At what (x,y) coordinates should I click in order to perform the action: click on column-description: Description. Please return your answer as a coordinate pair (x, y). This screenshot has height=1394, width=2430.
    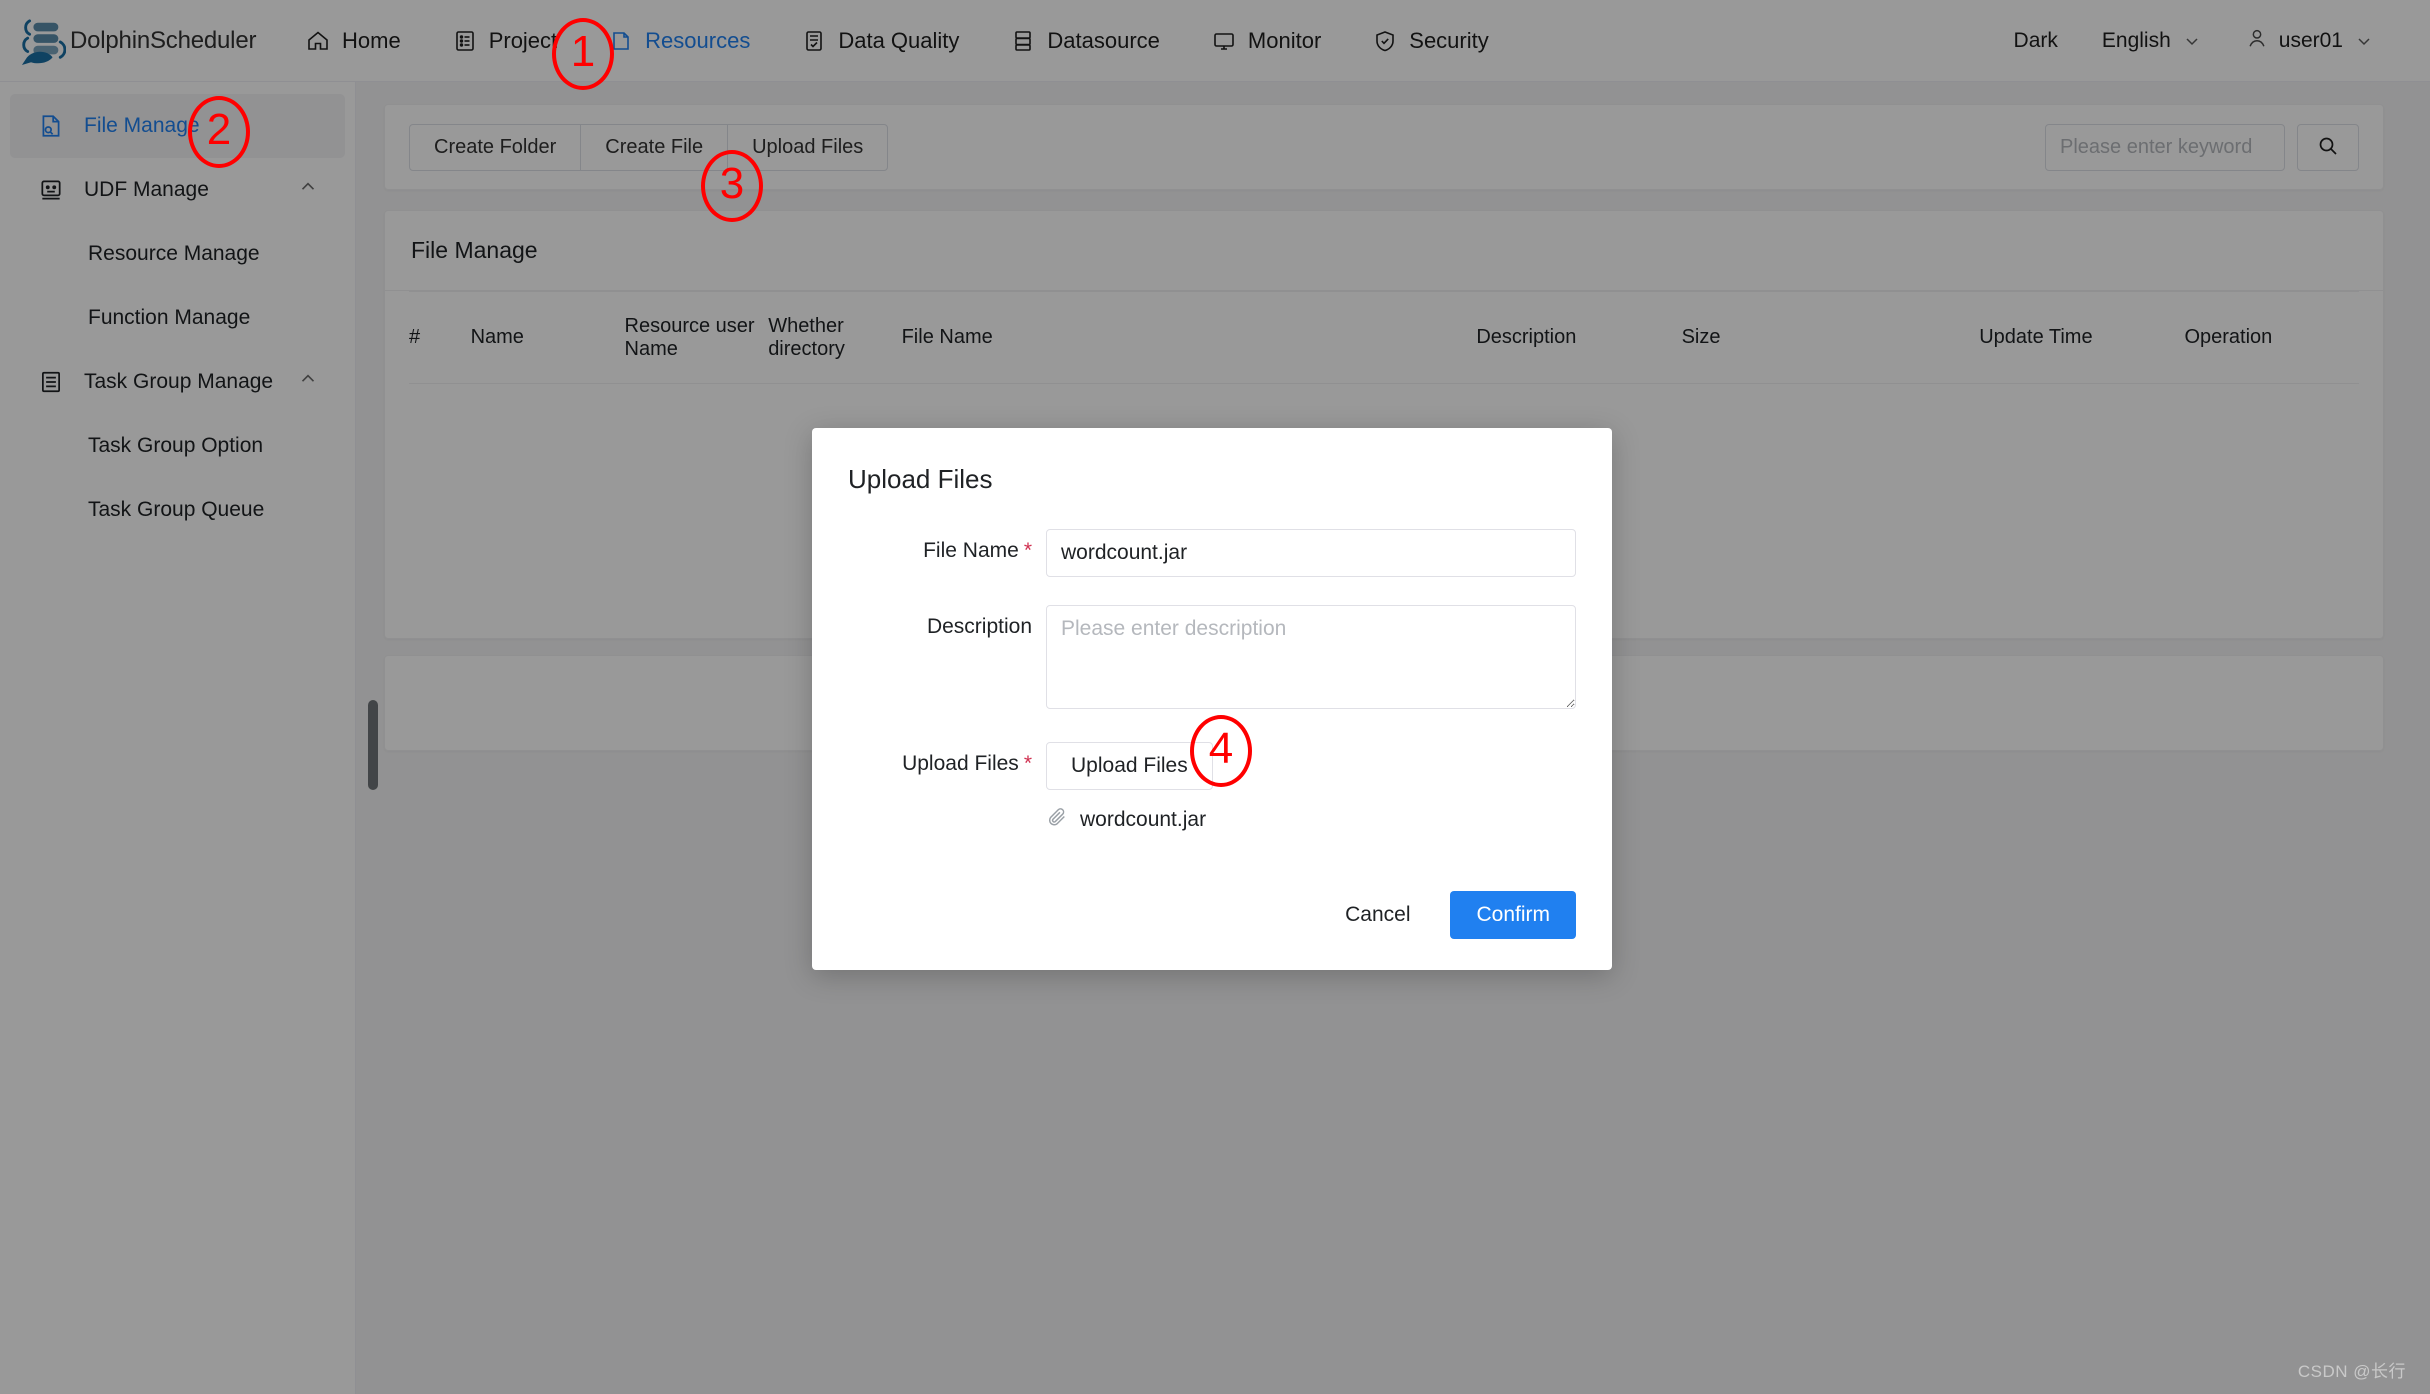
    Looking at the image, I should click on (1579, 337).